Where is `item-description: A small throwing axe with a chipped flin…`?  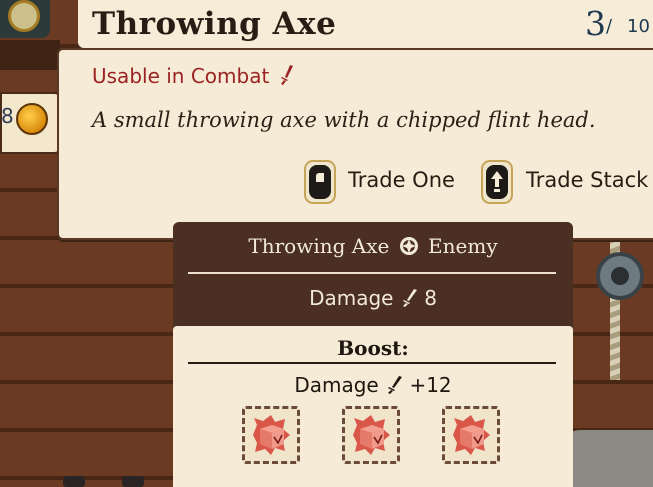
item-description: A small throwing axe with a chipped flin… is located at coordinates (344, 120).